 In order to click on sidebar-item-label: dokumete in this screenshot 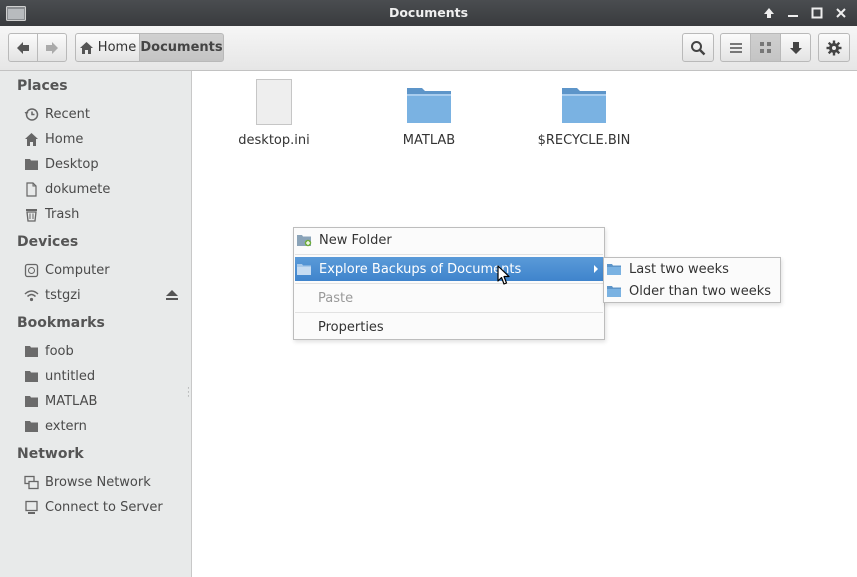, I will do `click(78, 189)`.